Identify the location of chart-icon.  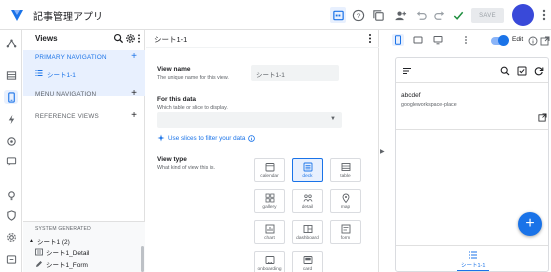
(270, 229).